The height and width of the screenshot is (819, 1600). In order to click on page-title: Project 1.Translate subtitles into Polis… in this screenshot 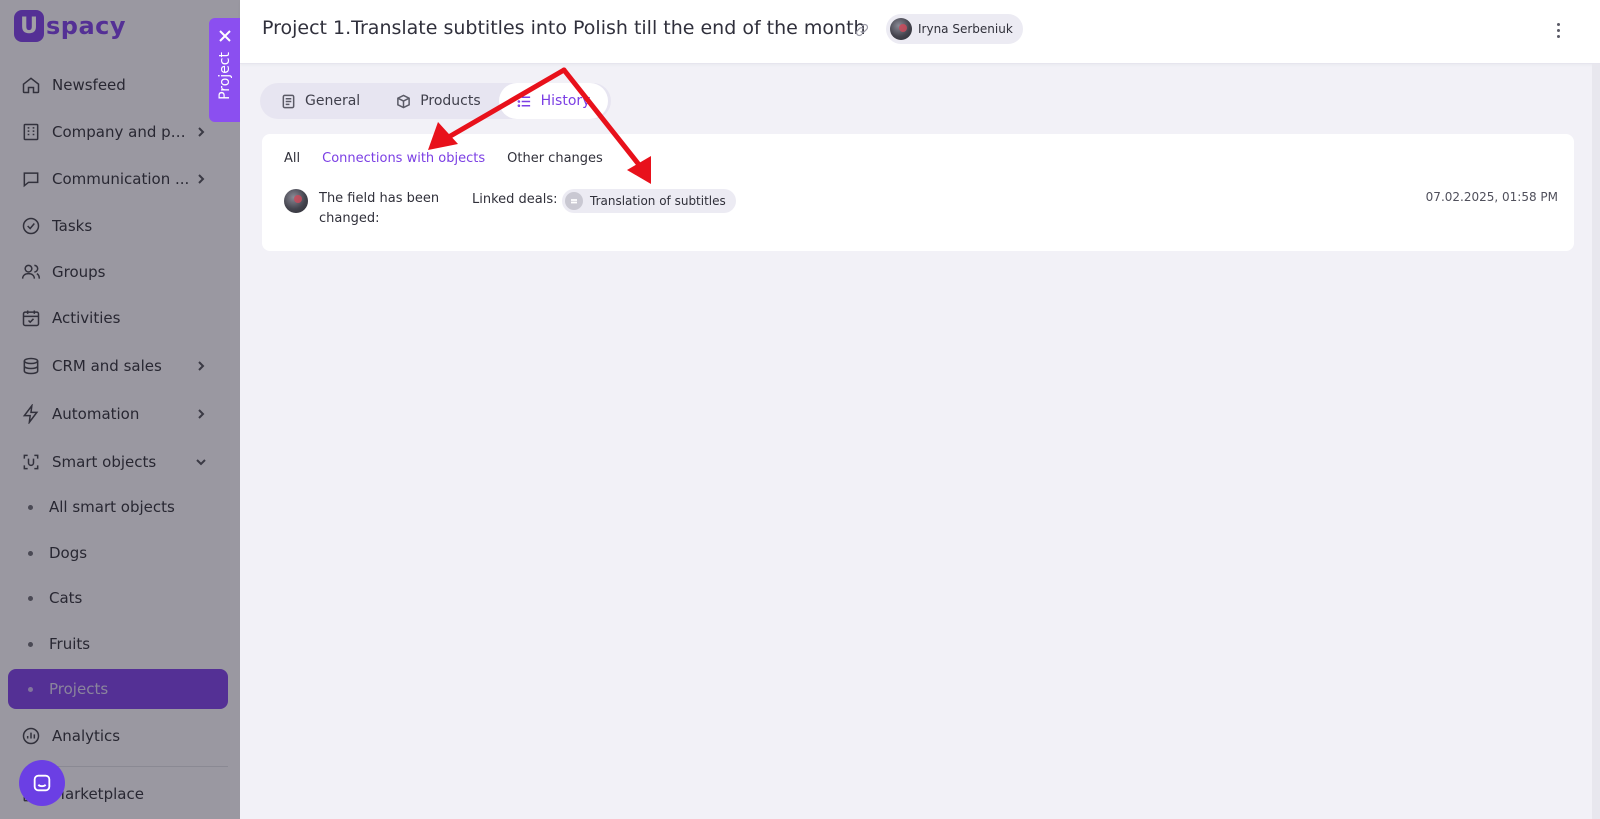, I will do `click(564, 28)`.